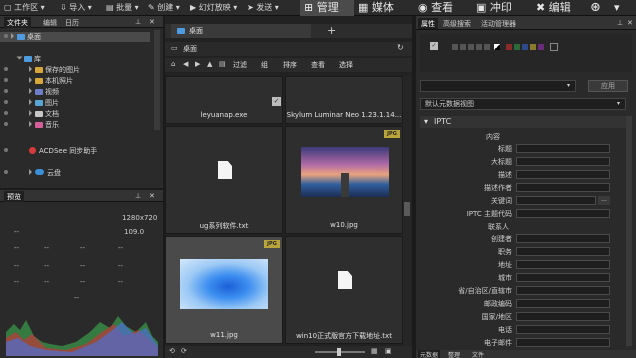  Describe the element at coordinates (509, 47) in the screenshot. I see `color-label-red` at that location.